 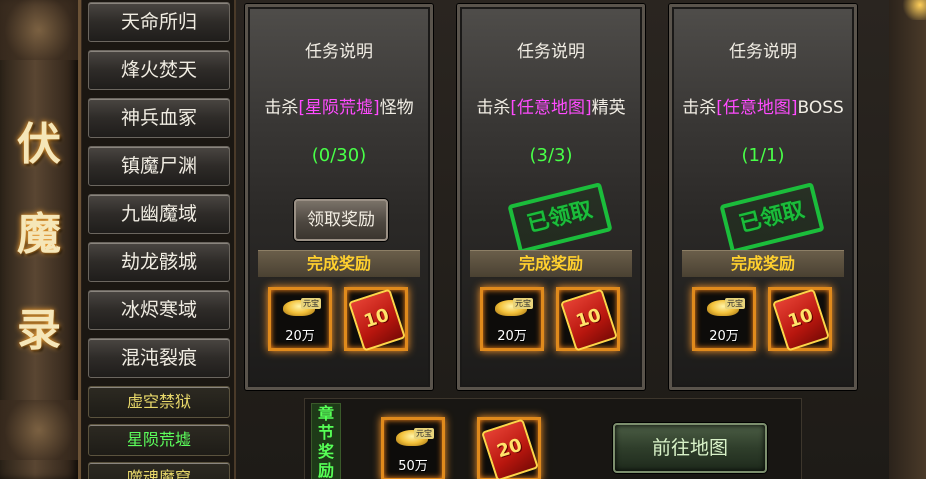 What do you see at coordinates (326, 441) in the screenshot?
I see `chapter-reward-label: 章节奖励` at bounding box center [326, 441].